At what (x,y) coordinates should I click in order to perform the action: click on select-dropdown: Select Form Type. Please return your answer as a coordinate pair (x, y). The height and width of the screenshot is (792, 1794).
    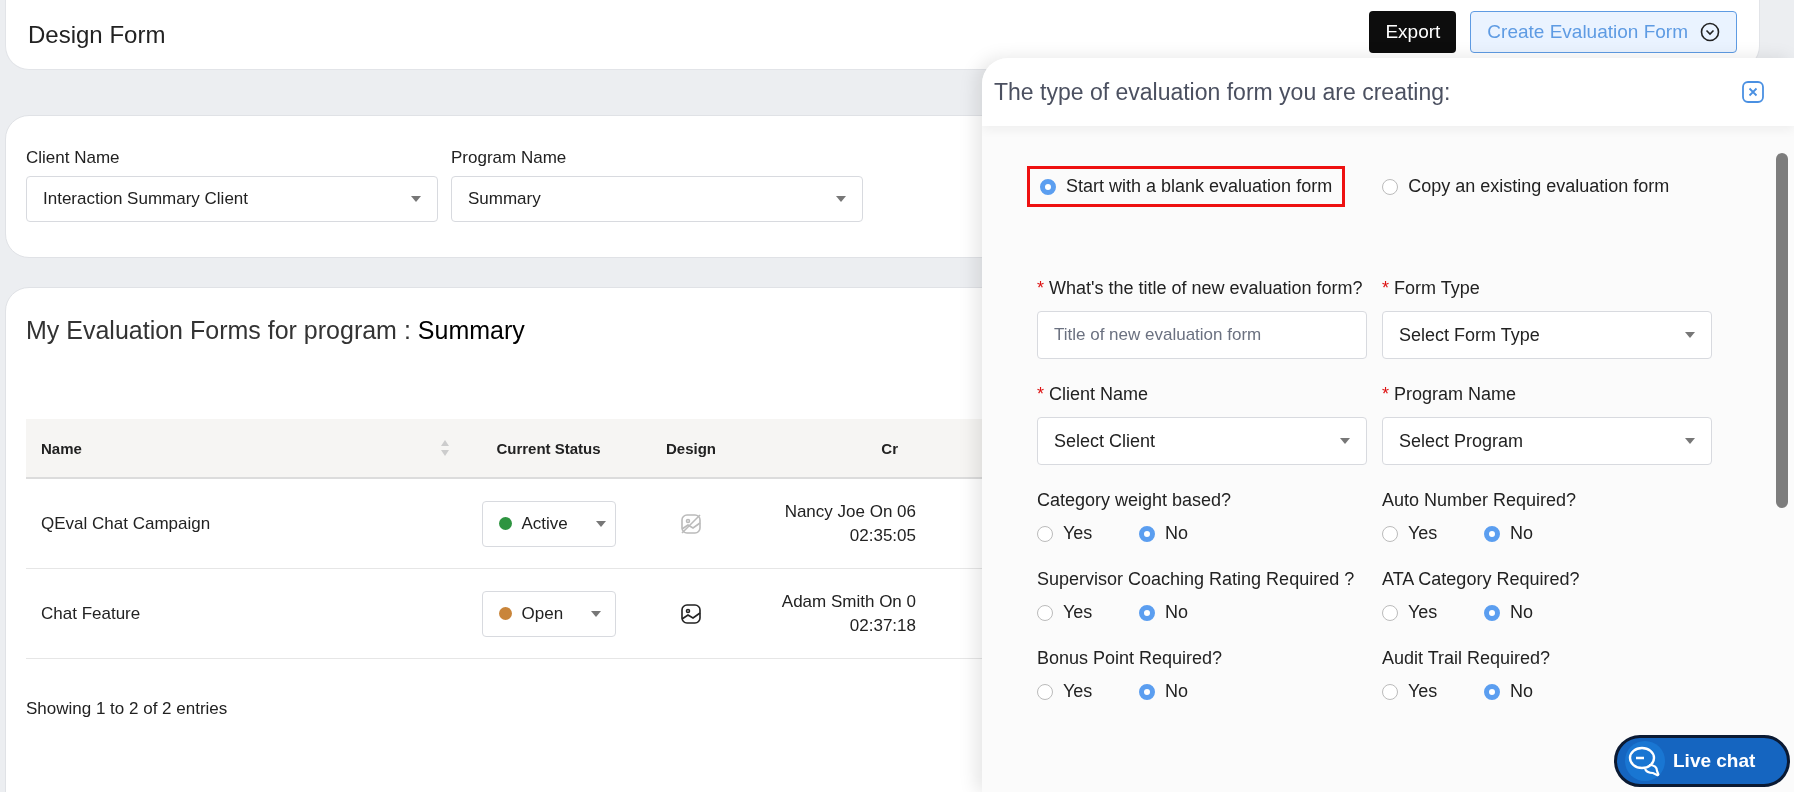
    Looking at the image, I should click on (1547, 335).